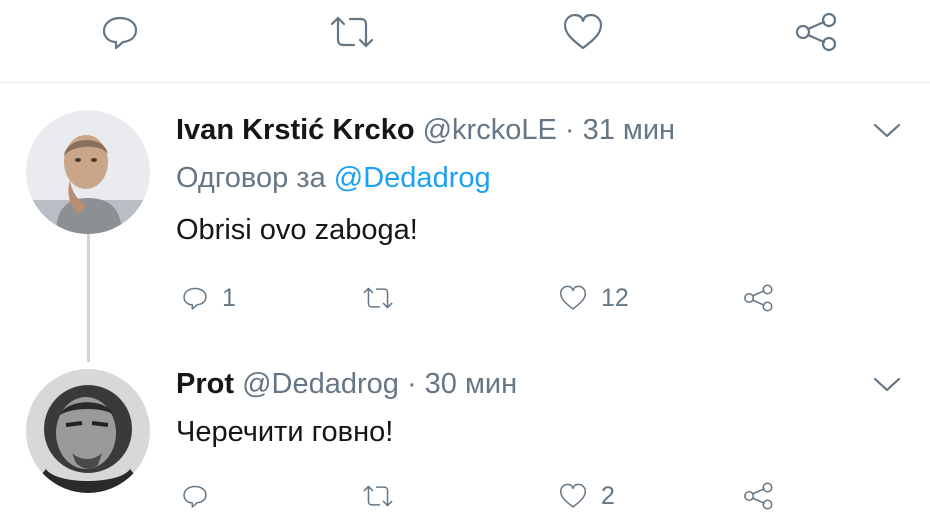 This screenshot has width=930, height=525. Describe the element at coordinates (629, 130) in the screenshot. I see `timestamp: 31 мин` at that location.